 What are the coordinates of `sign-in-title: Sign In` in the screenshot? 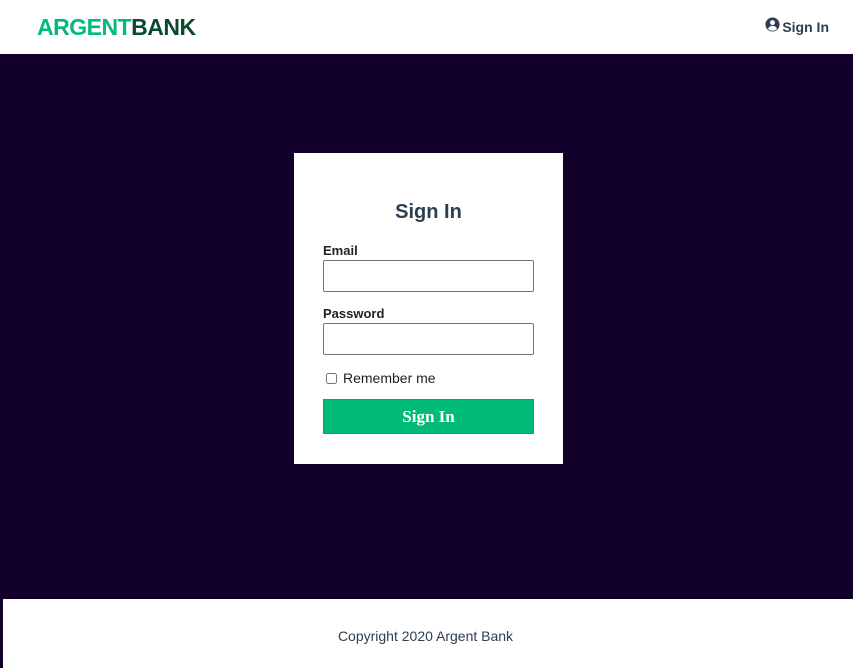 It's located at (428, 212).